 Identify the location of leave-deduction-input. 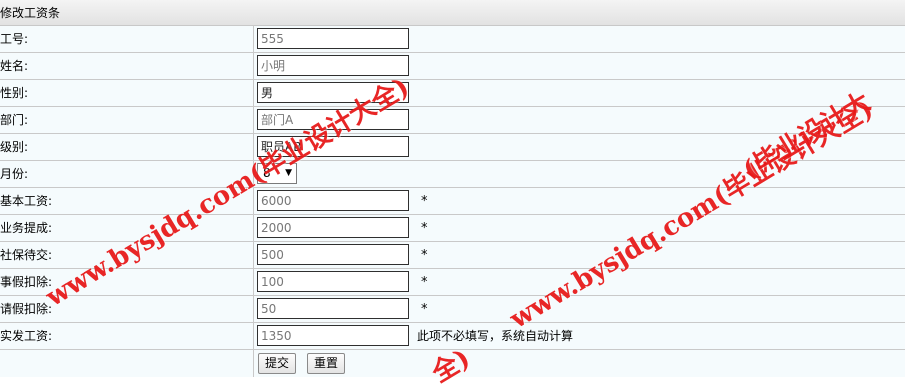
(333, 308).